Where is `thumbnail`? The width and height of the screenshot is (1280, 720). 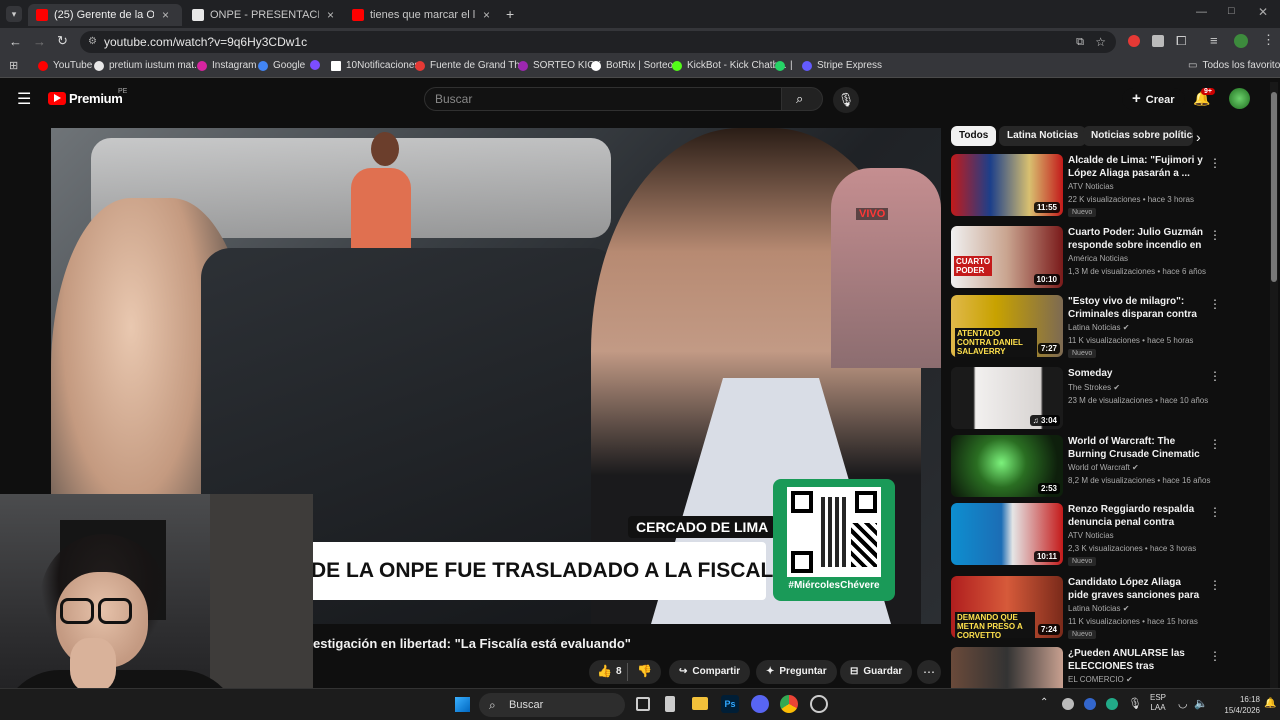 thumbnail is located at coordinates (1007, 667).